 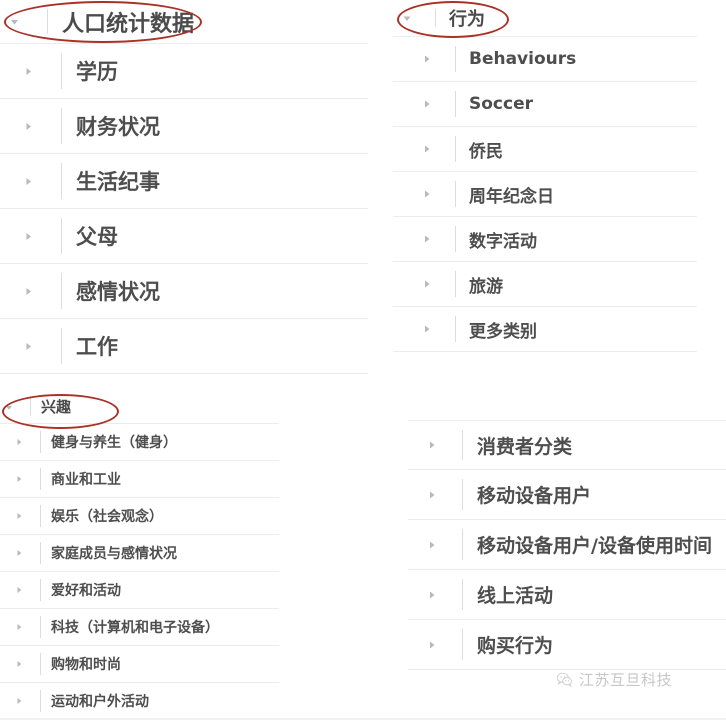 I want to click on list-item-label: 家庭成员与感情状况, so click(x=114, y=554).